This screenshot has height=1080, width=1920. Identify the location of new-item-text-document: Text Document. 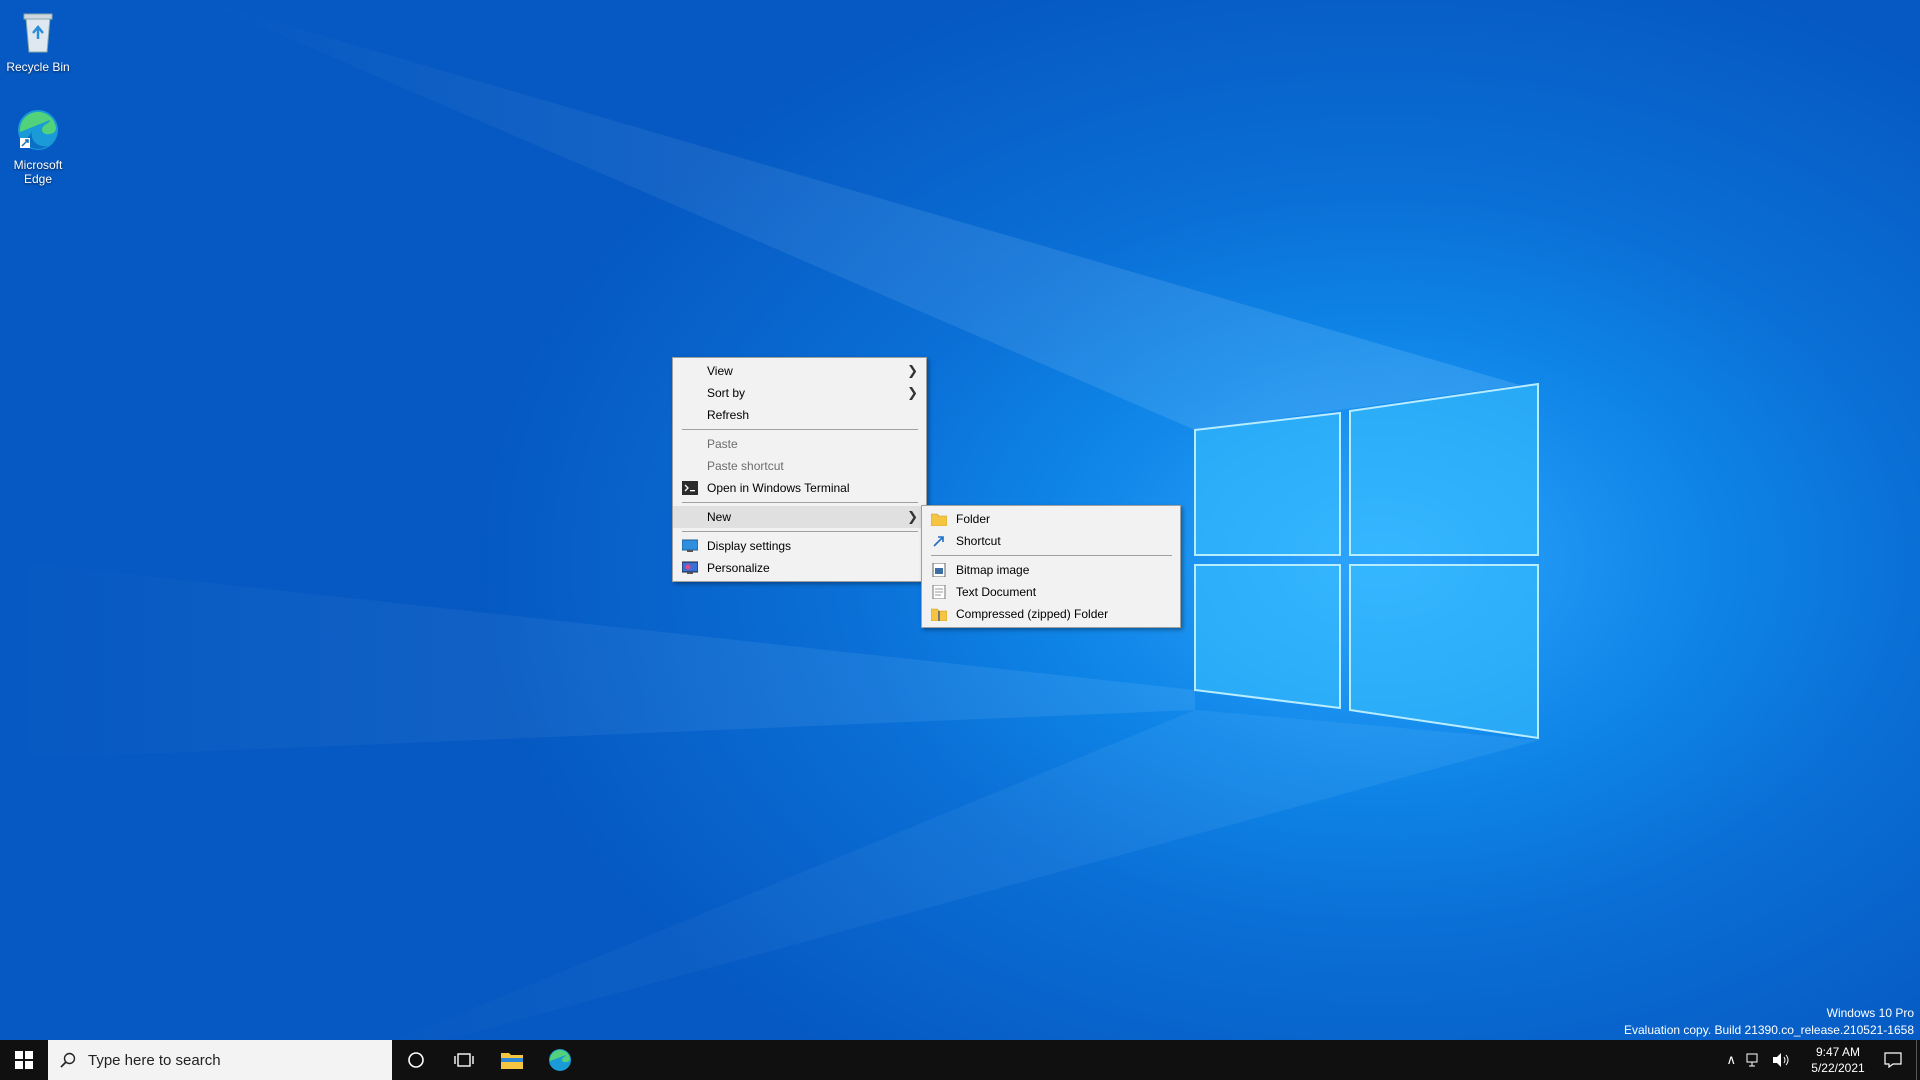
(1051, 592).